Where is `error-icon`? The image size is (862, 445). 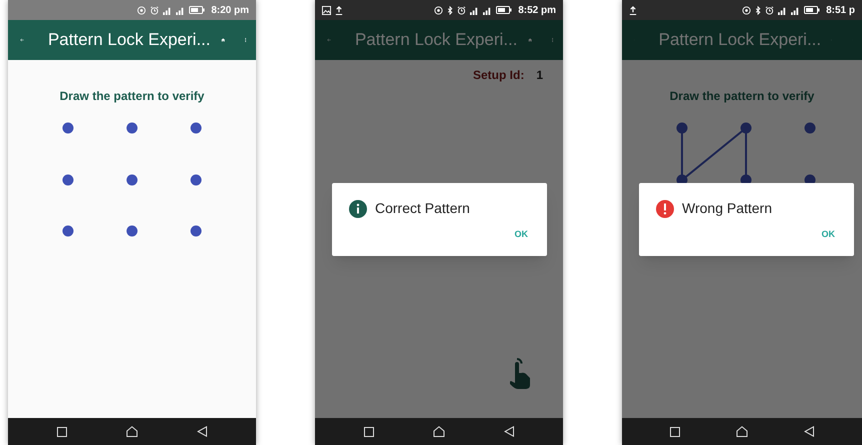
error-icon is located at coordinates (665, 209).